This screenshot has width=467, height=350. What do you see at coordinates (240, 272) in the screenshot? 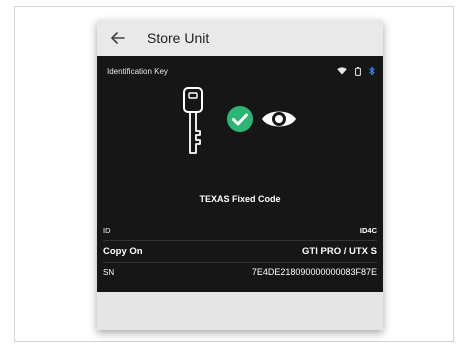
I see `detail-row-sn: SN 7E4DE218090000000083F87E` at bounding box center [240, 272].